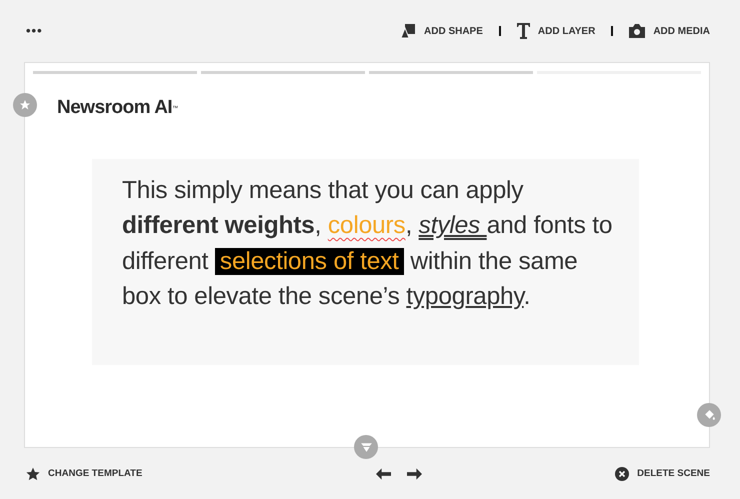 This screenshot has height=499, width=740. Describe the element at coordinates (34, 31) in the screenshot. I see `more-menu: •••` at that location.